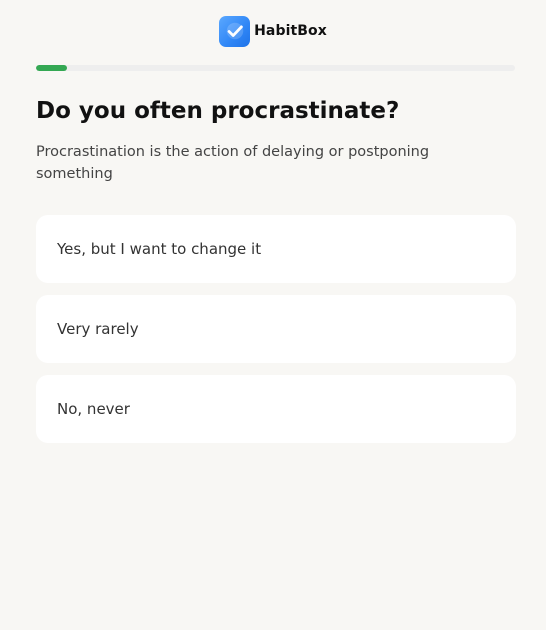  What do you see at coordinates (275, 68) in the screenshot?
I see `progress-bar` at bounding box center [275, 68].